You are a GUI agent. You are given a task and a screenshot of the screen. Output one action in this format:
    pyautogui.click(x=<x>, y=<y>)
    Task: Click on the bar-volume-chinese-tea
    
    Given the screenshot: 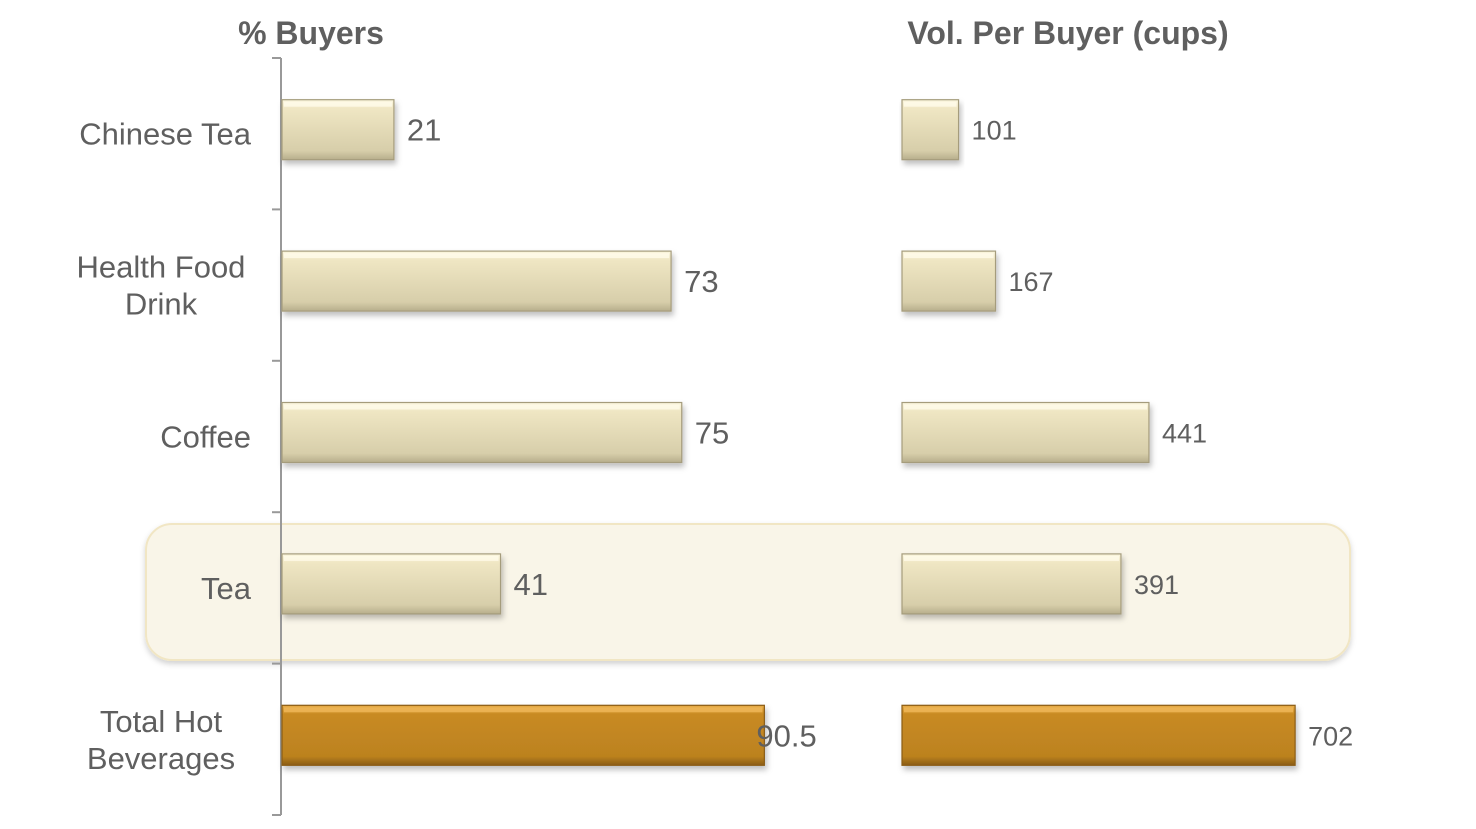 What is the action you would take?
    pyautogui.click(x=930, y=130)
    